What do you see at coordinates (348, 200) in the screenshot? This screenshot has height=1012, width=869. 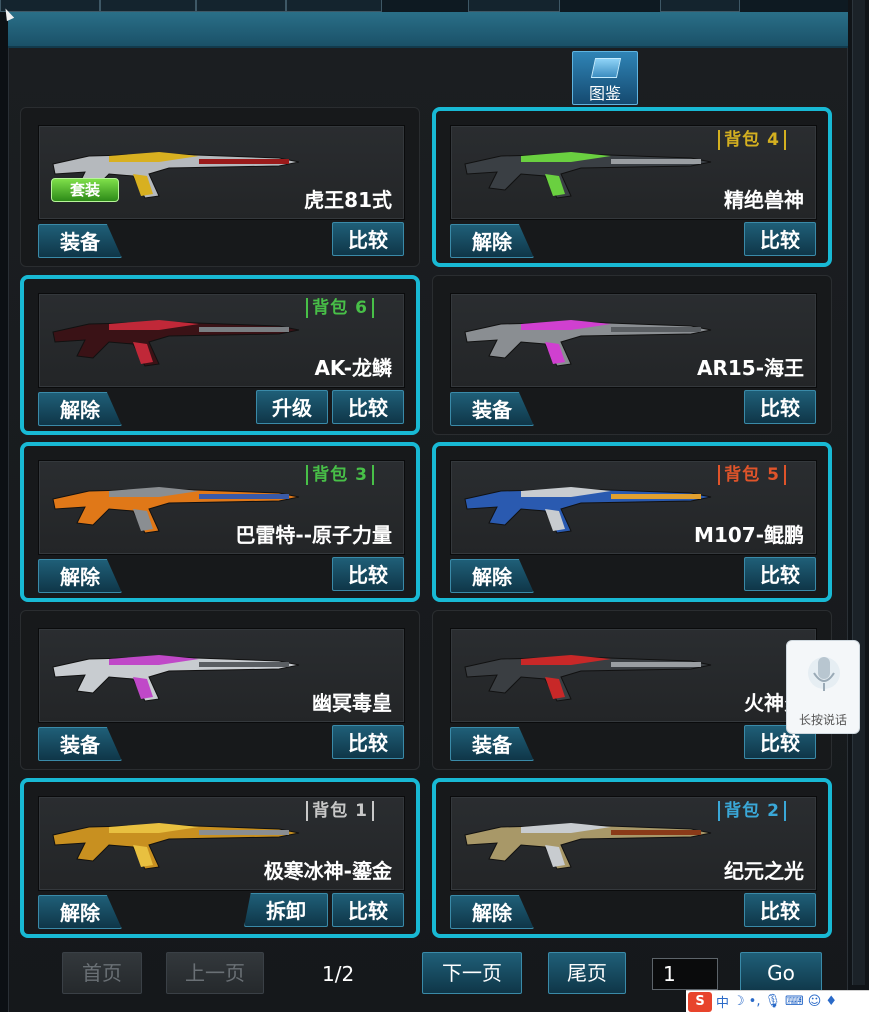 I see `weapon-name: 虎王81式` at bounding box center [348, 200].